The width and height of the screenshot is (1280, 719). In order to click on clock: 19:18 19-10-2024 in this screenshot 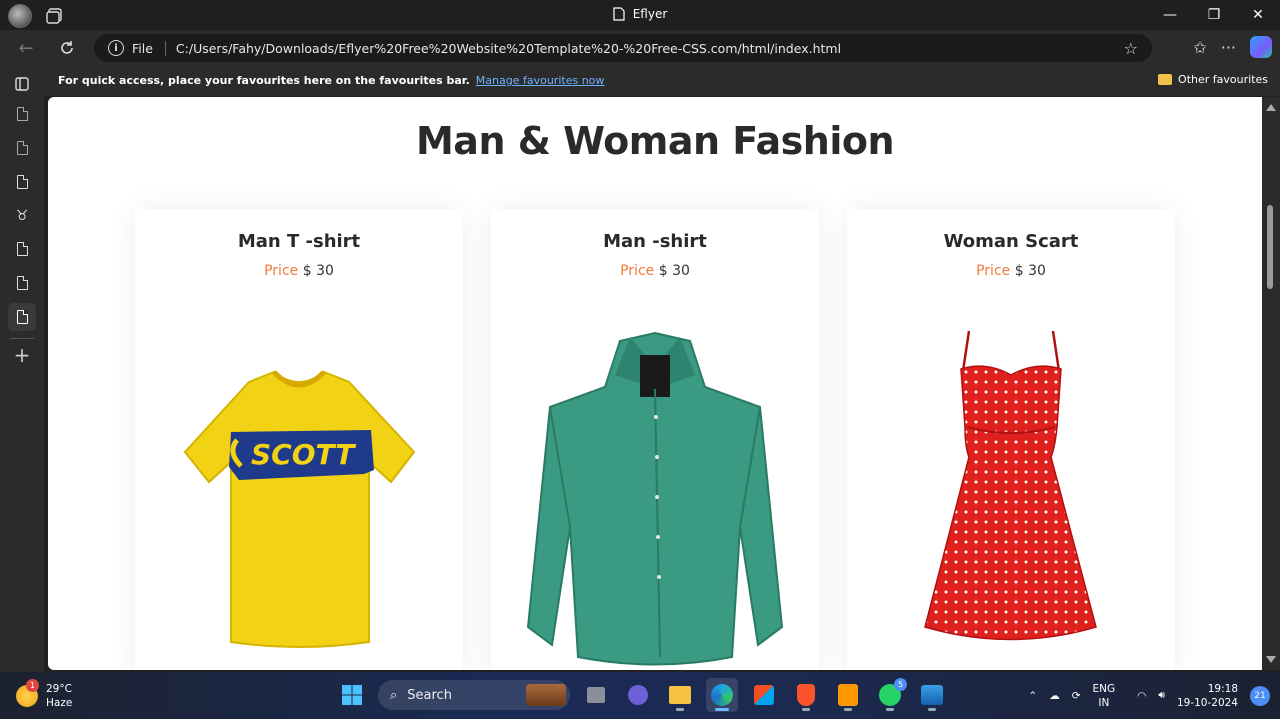, I will do `click(1207, 696)`.